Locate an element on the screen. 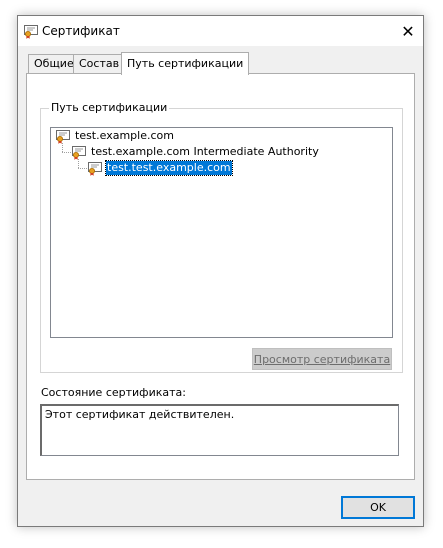 This screenshot has height=548, width=443. view-certificate-button: Просмотр сертификата is located at coordinates (322, 359).